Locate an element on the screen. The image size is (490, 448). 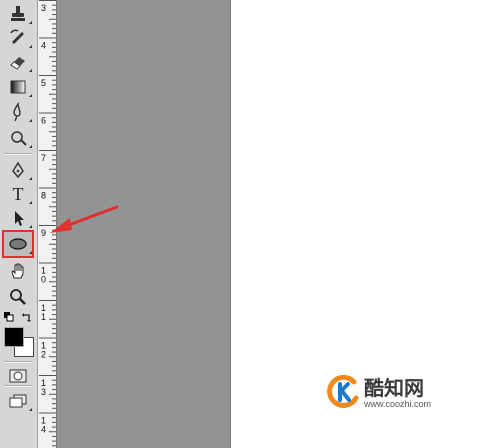
dodge-tool is located at coordinates (18, 138).